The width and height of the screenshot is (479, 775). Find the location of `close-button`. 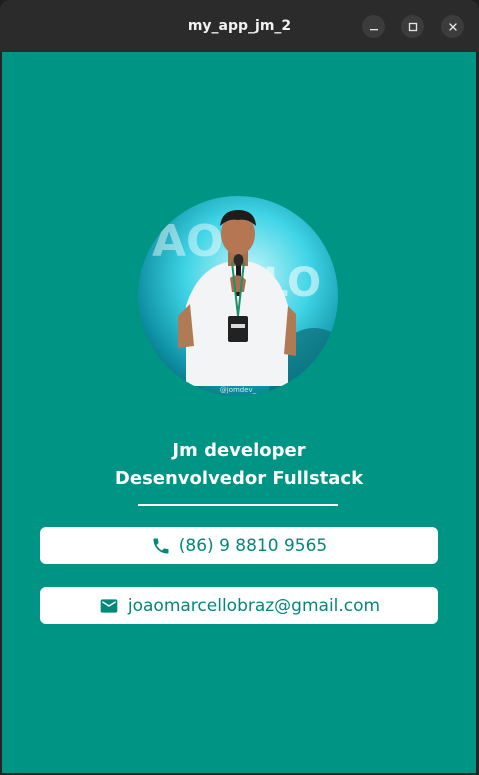

close-button is located at coordinates (452, 26).